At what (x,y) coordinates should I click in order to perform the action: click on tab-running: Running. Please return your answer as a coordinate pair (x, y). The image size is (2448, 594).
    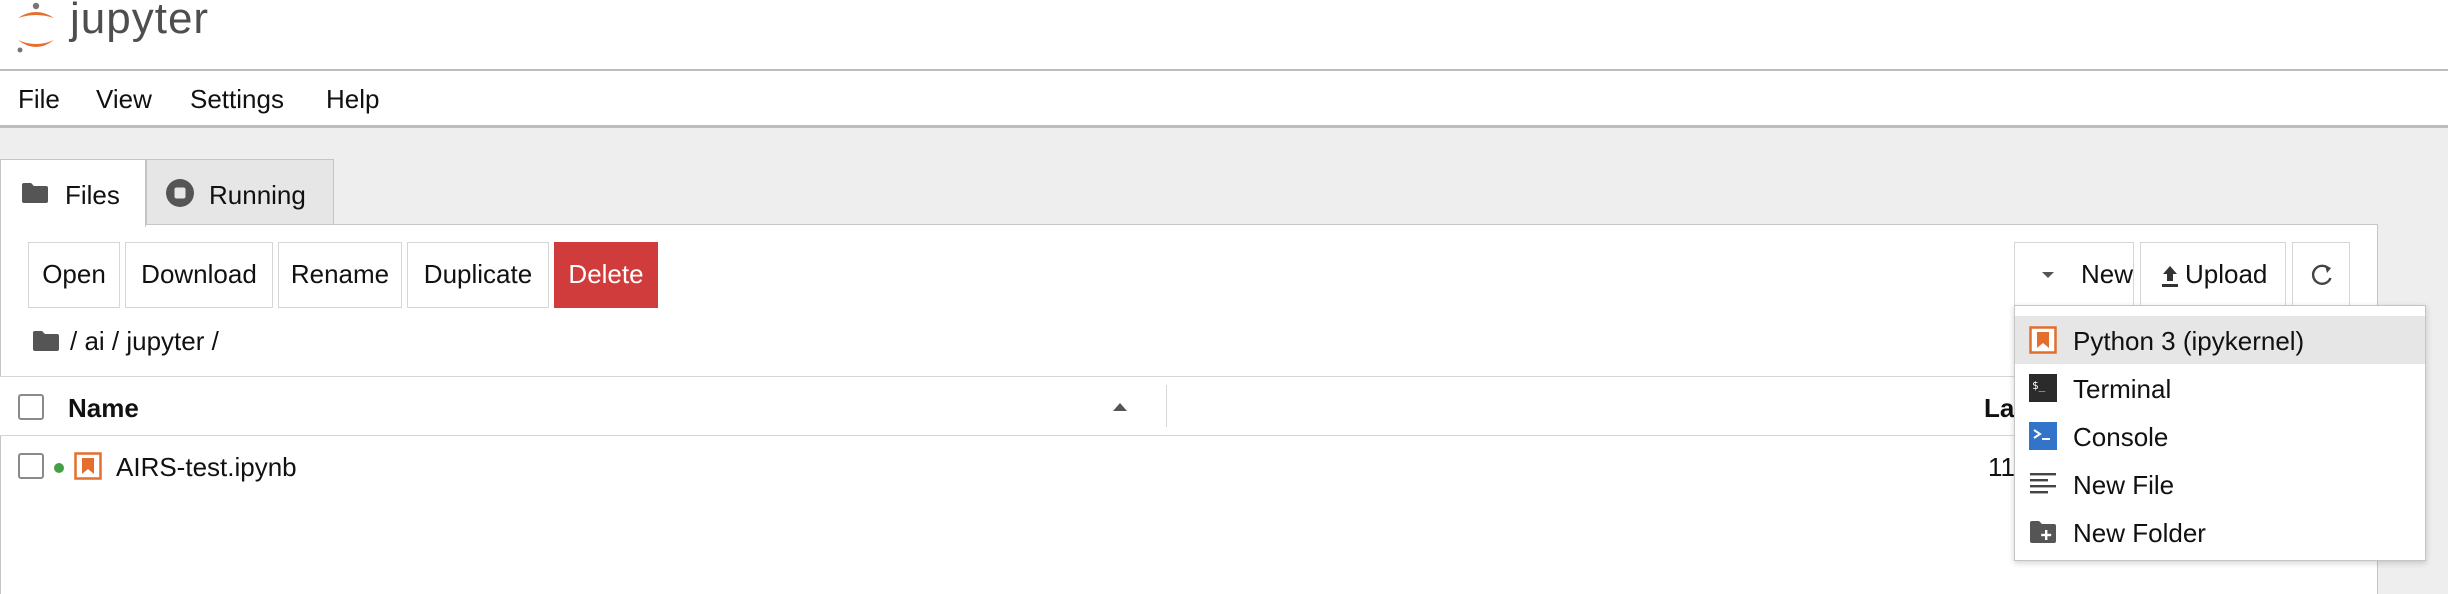
    Looking at the image, I should click on (240, 192).